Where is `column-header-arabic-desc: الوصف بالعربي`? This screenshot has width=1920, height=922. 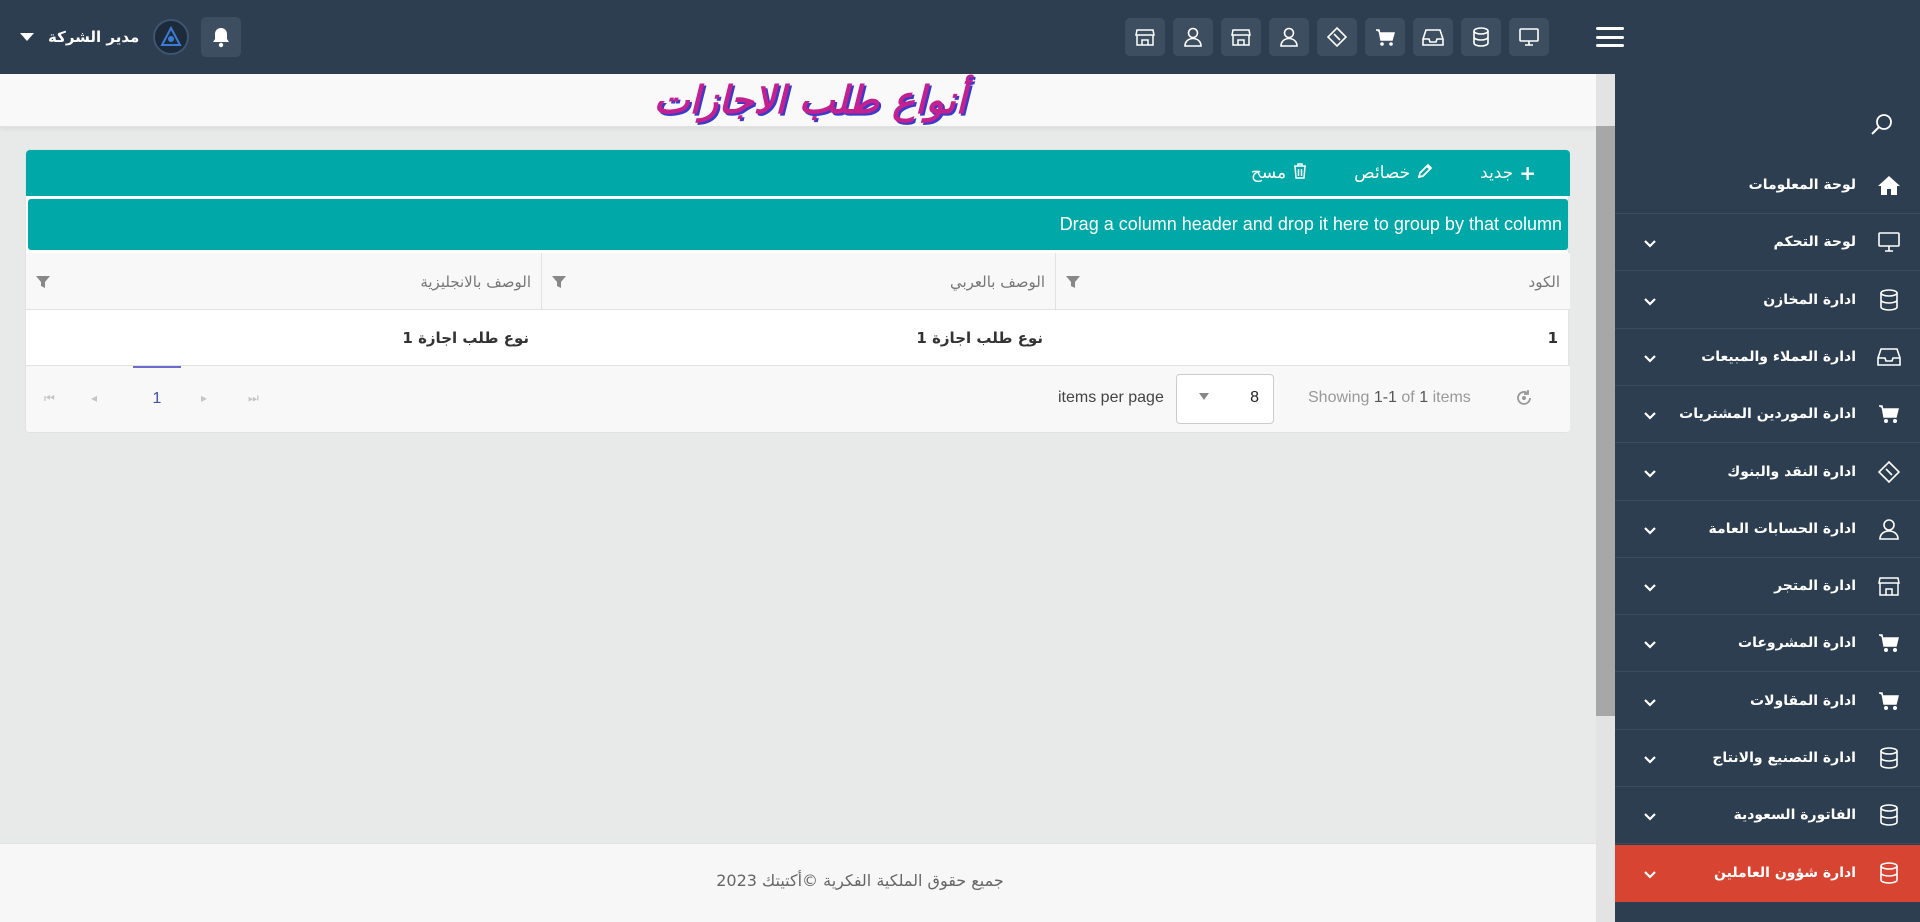
column-header-arabic-desc: الوصف بالعربي is located at coordinates (798, 281).